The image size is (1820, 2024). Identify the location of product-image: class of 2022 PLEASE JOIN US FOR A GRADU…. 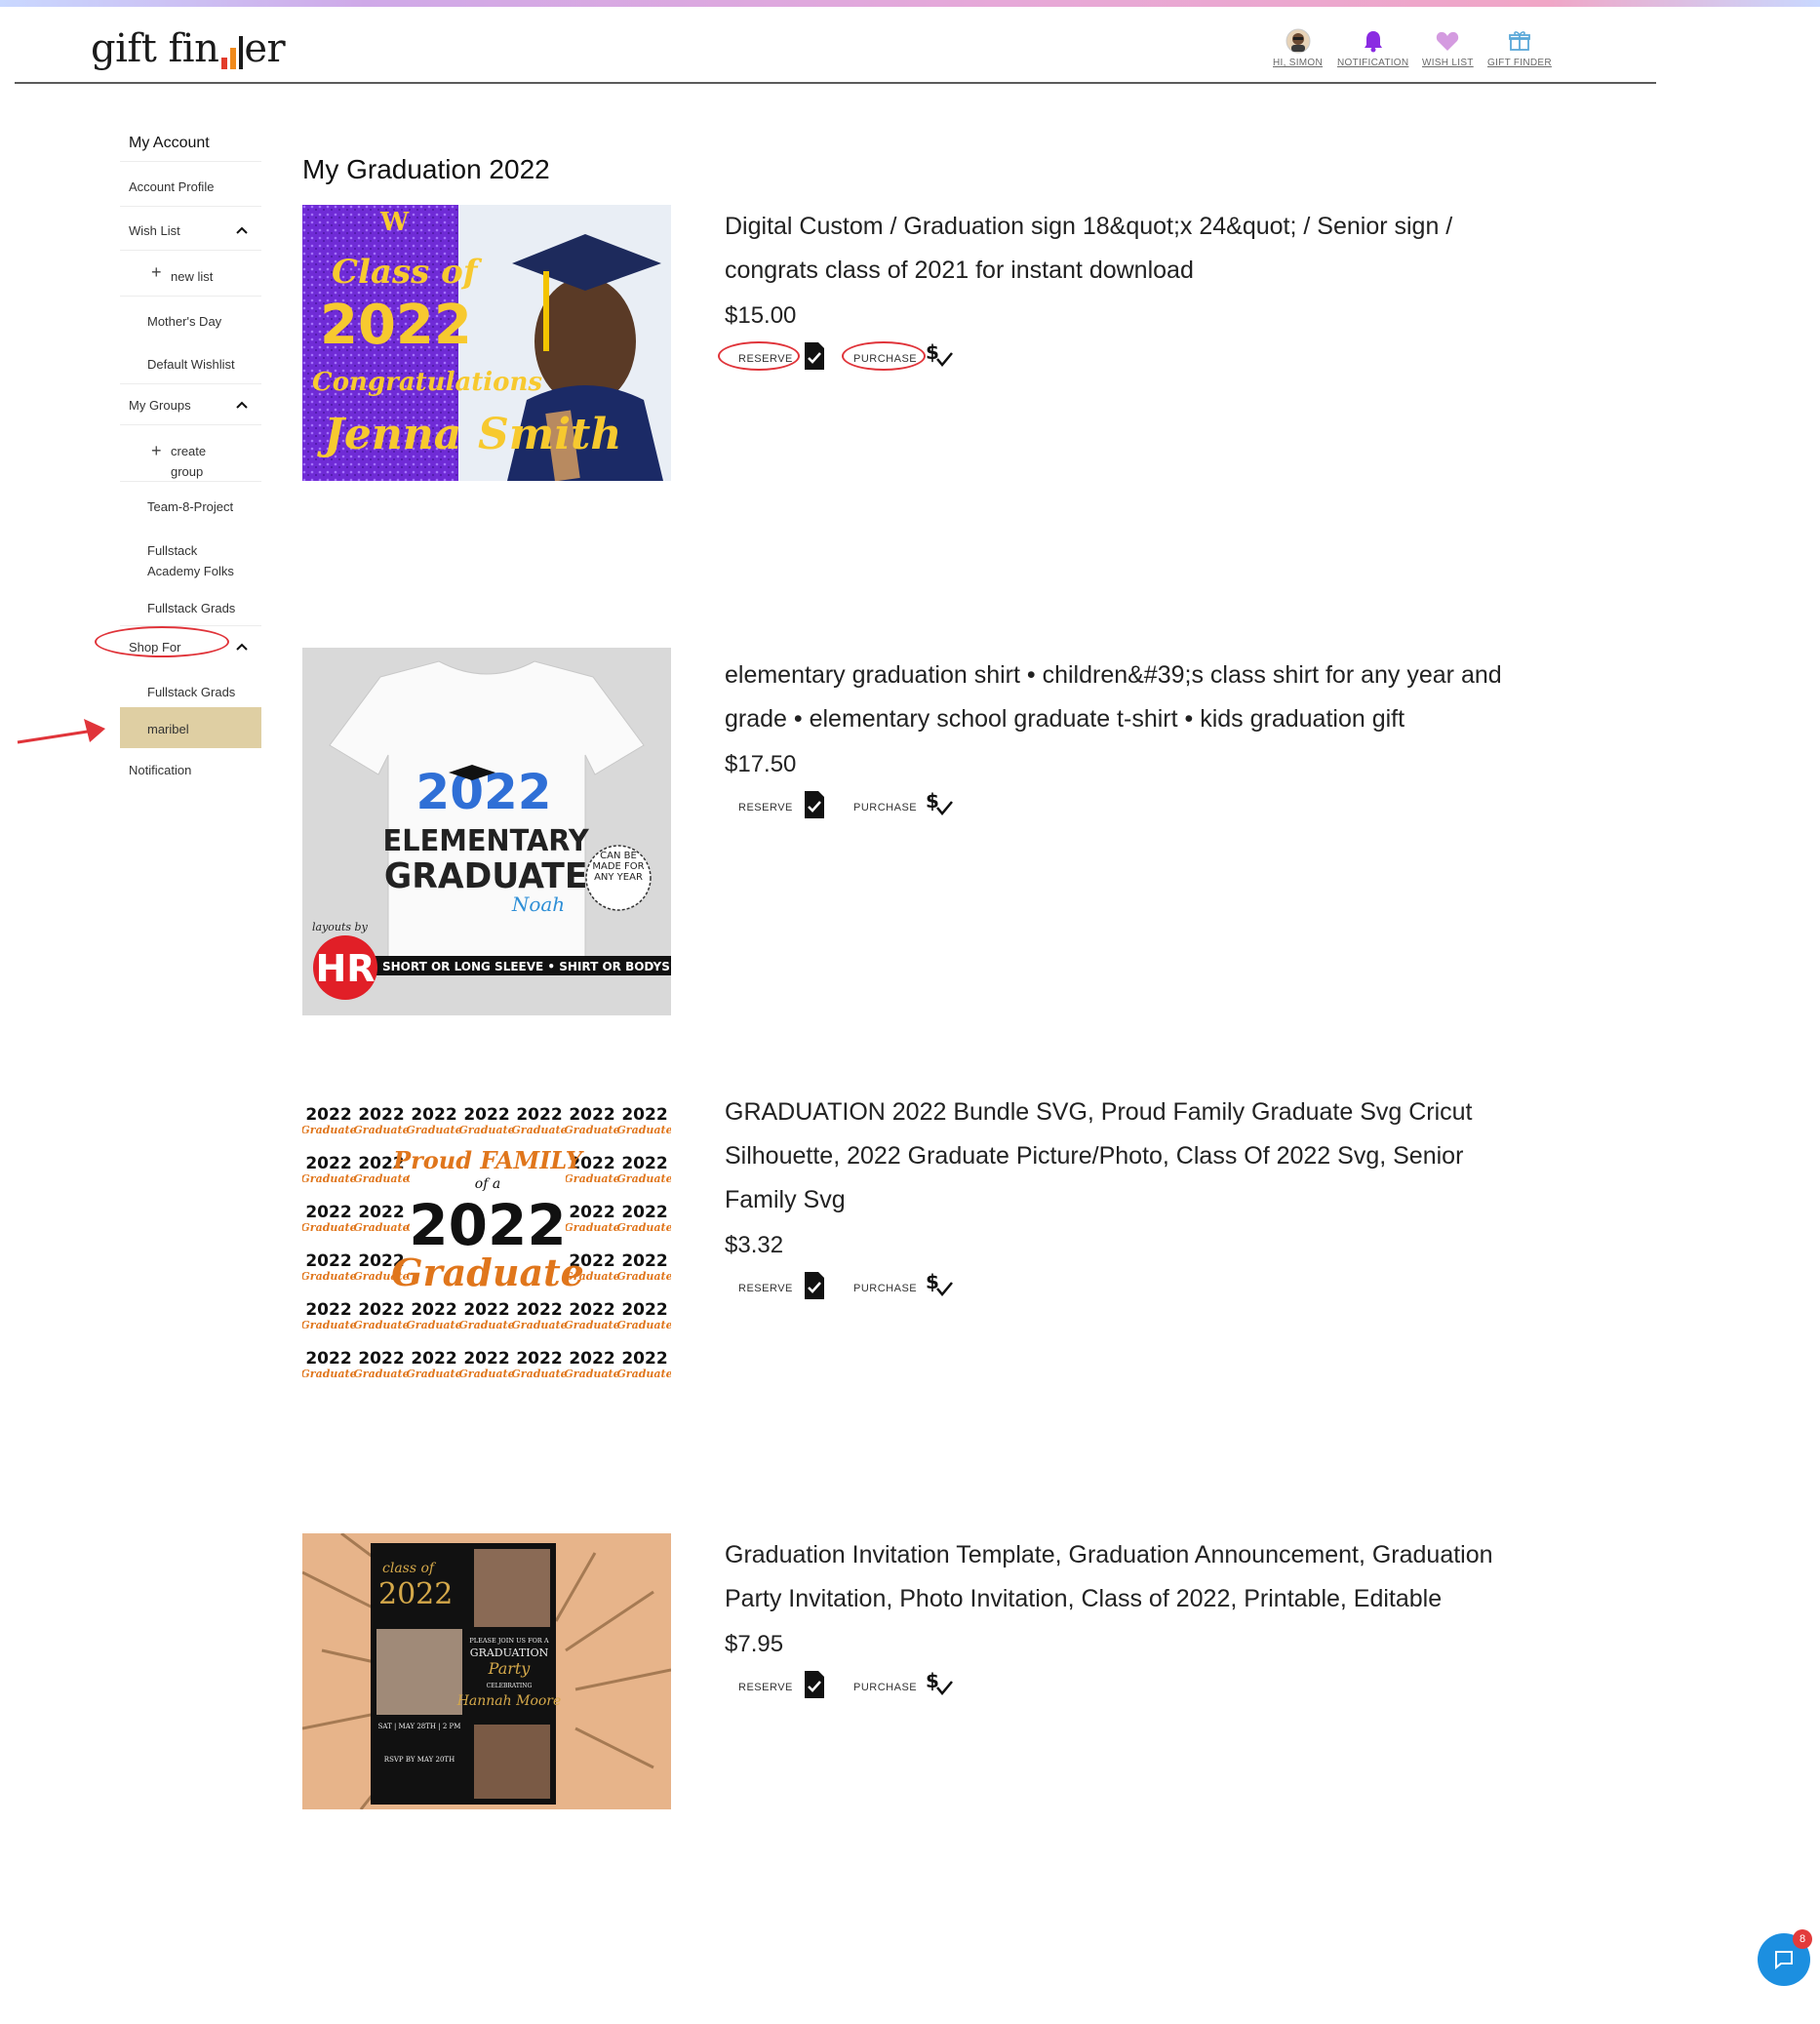
(486, 1671).